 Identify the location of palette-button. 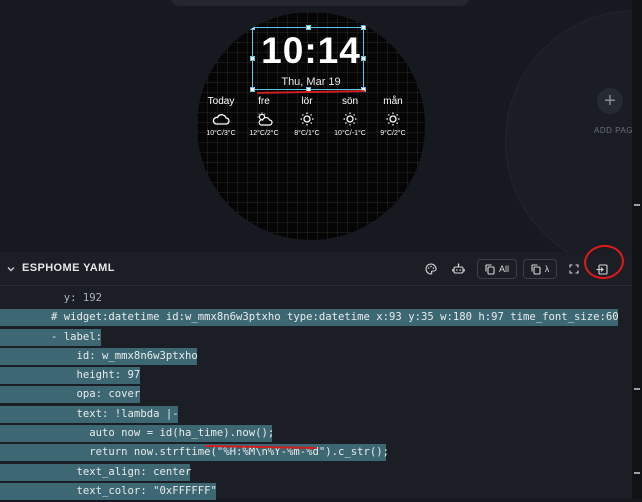
(431, 269).